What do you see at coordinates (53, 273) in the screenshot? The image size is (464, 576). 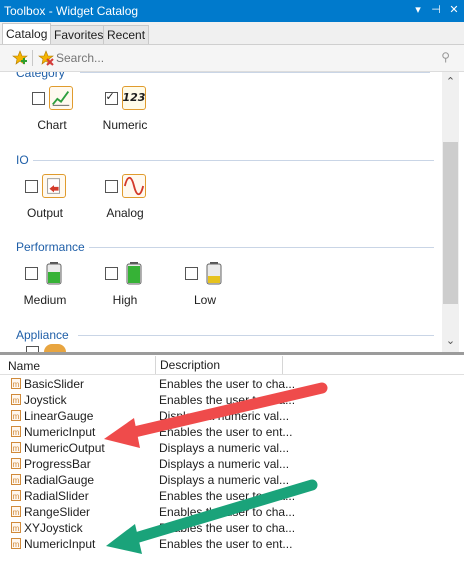 I see `battery-medium-icon` at bounding box center [53, 273].